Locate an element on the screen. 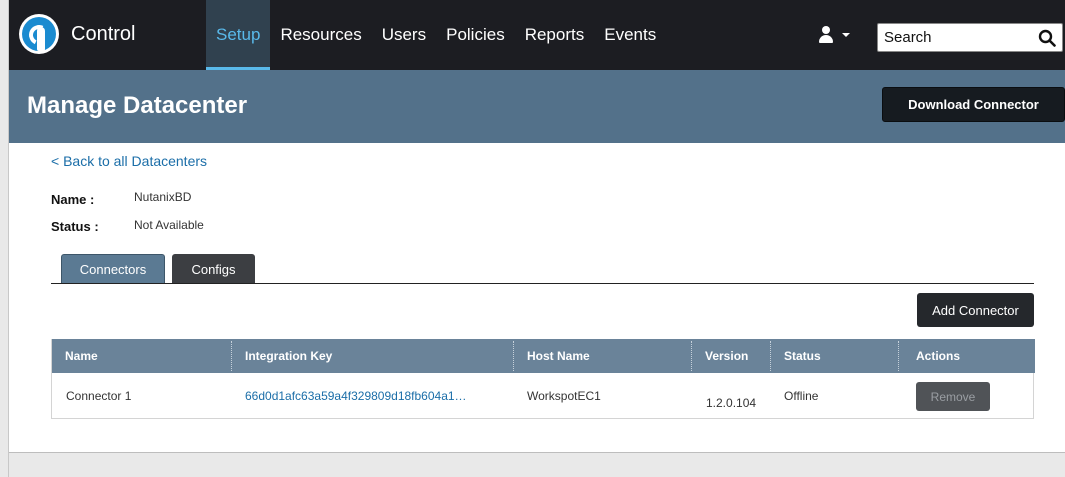 This screenshot has width=1065, height=477. brand-name: Control is located at coordinates (103, 33).